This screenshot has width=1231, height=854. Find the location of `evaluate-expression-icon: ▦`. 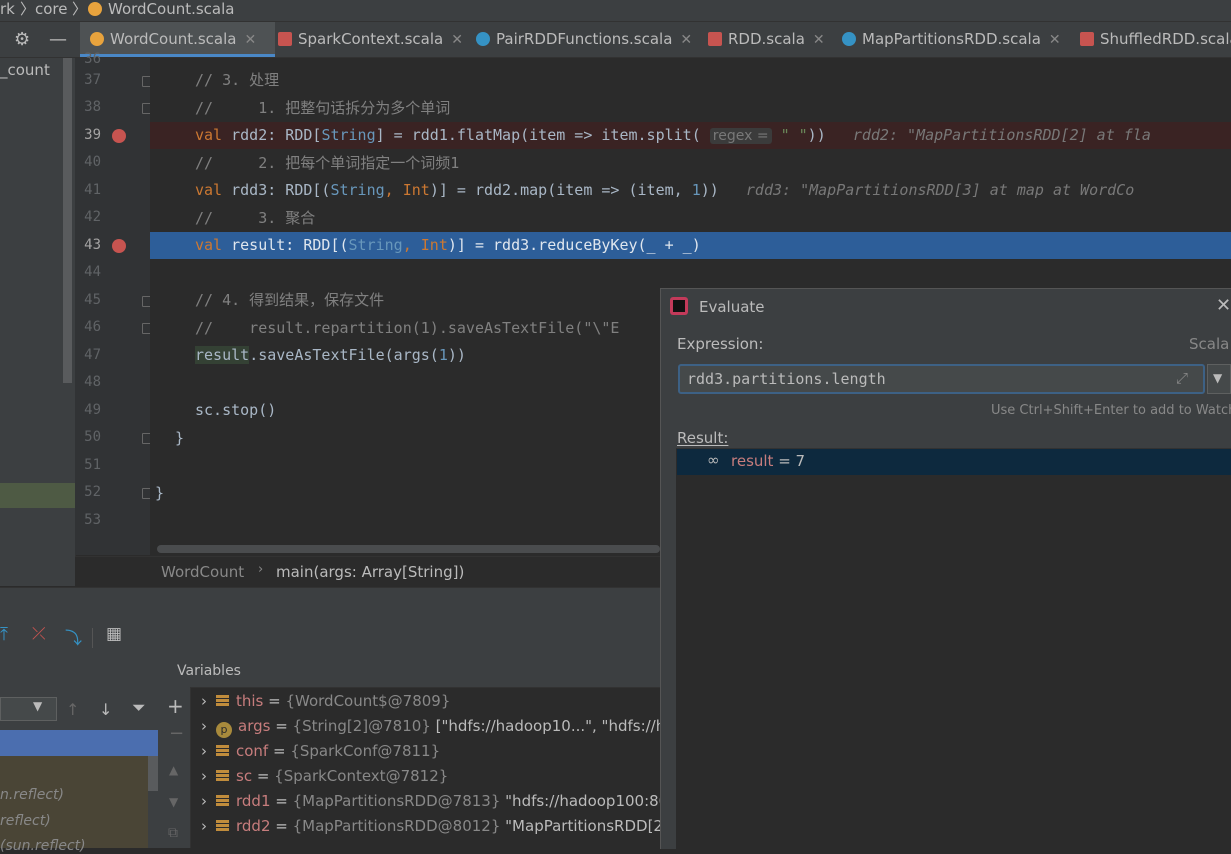

evaluate-expression-icon: ▦ is located at coordinates (114, 634).